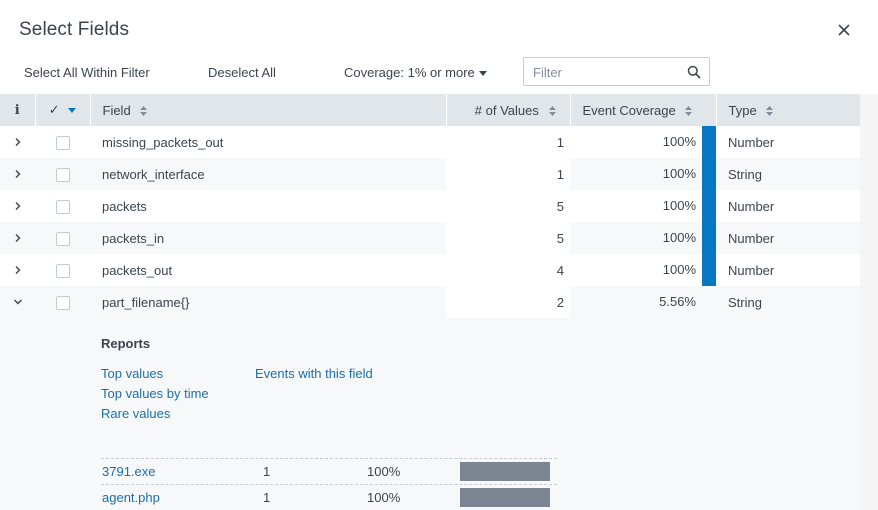 The width and height of the screenshot is (878, 510). I want to click on chevron-down-icon, so click(17, 301).